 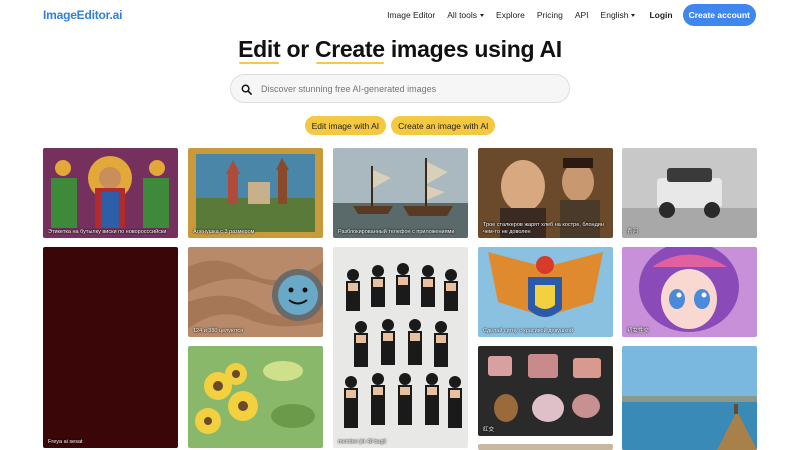 What do you see at coordinates (345, 125) in the screenshot?
I see `edit-image-button: Edit image with AI` at bounding box center [345, 125].